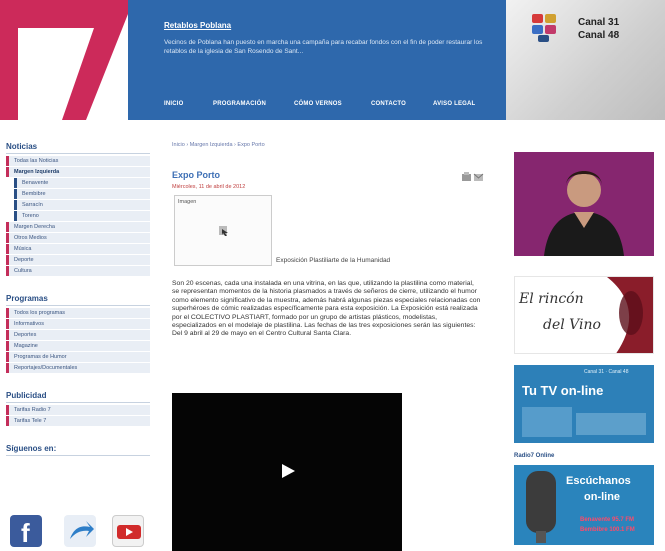 This screenshot has height=551, width=665. Describe the element at coordinates (187, 202) in the screenshot. I see `image-label: Imagen` at that location.